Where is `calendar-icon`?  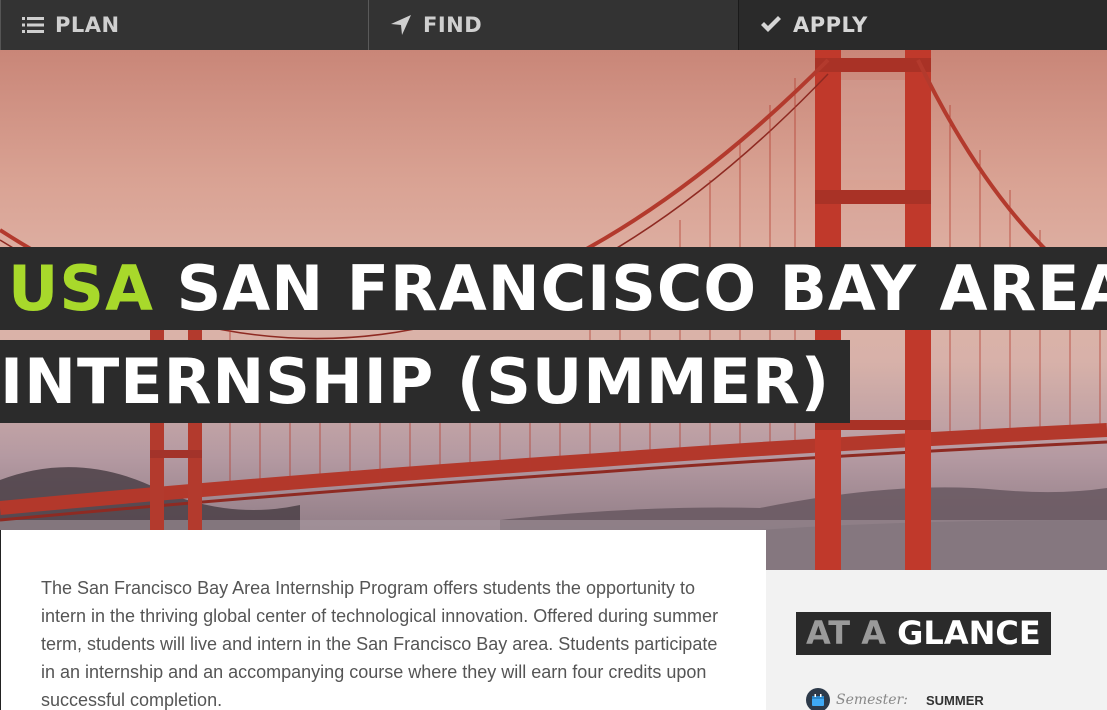 calendar-icon is located at coordinates (818, 699).